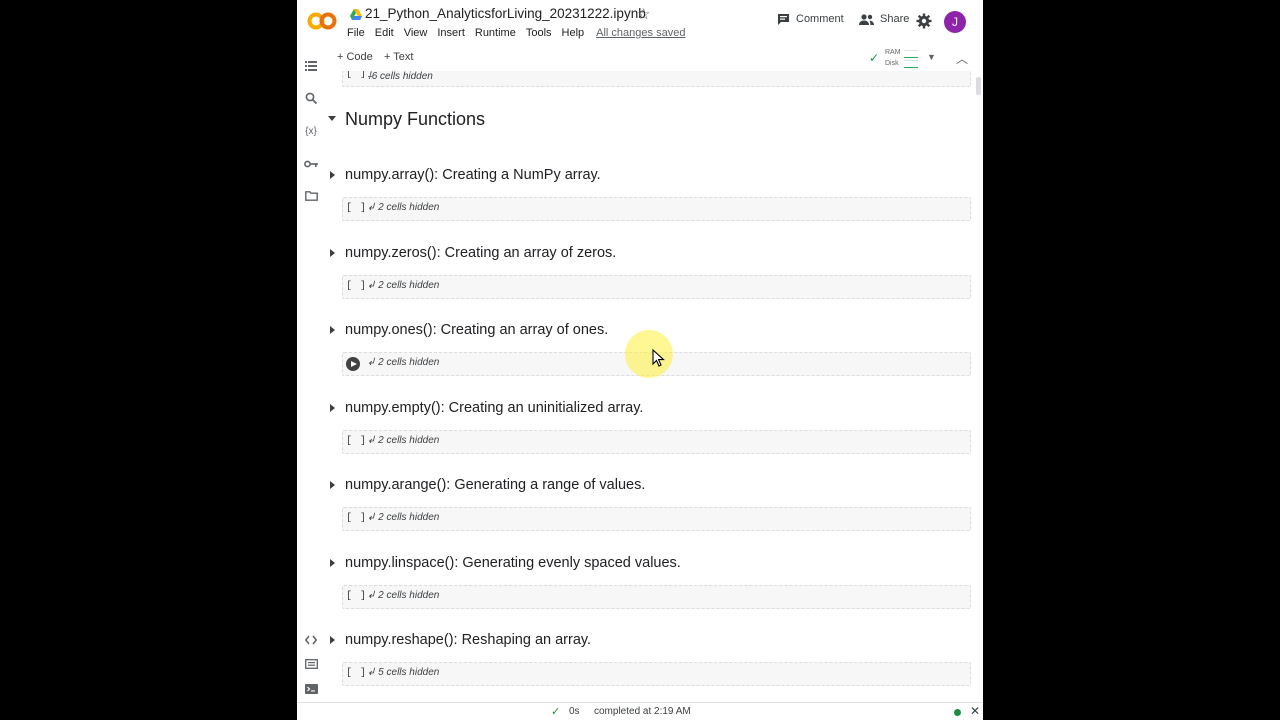 This screenshot has width=1280, height=720. Describe the element at coordinates (356, 14) in the screenshot. I see `drive-icon` at that location.